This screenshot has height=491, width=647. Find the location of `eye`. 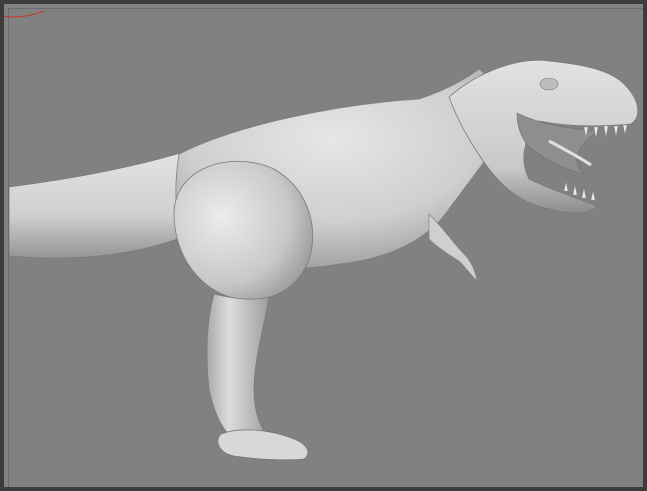

eye is located at coordinates (549, 84).